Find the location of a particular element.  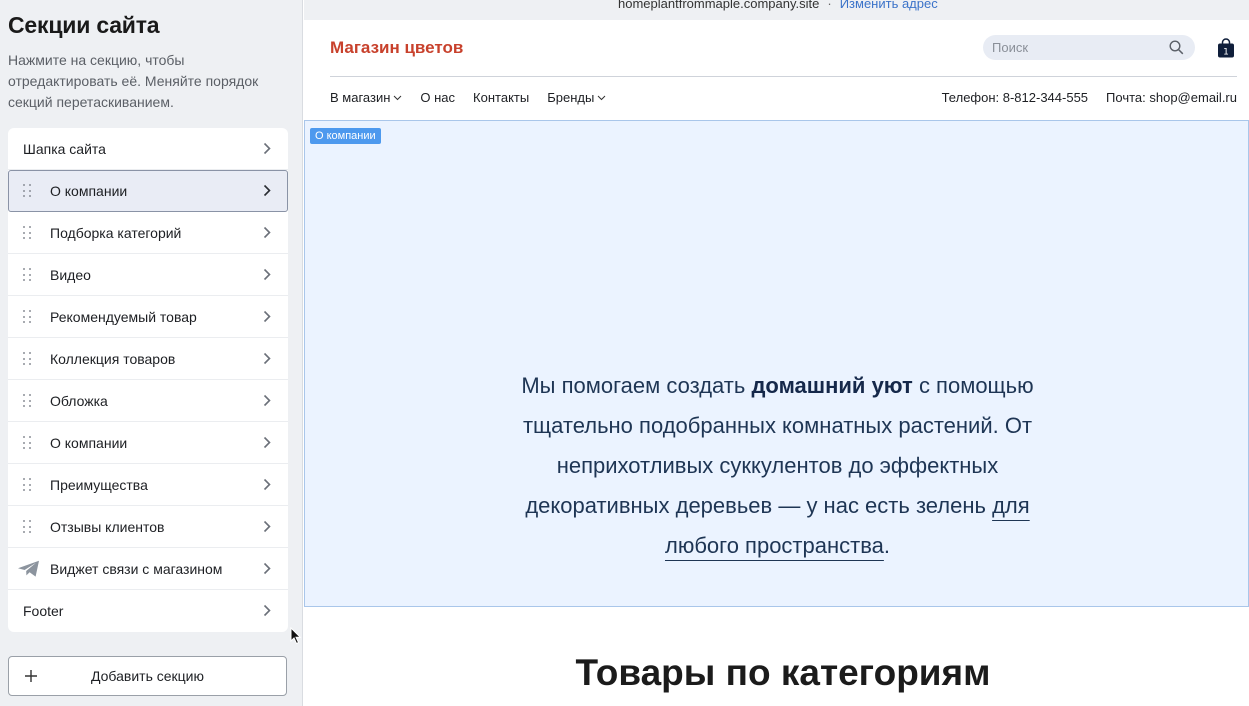

section-item-reviews: Отзывы клиентов is located at coordinates (148, 527).